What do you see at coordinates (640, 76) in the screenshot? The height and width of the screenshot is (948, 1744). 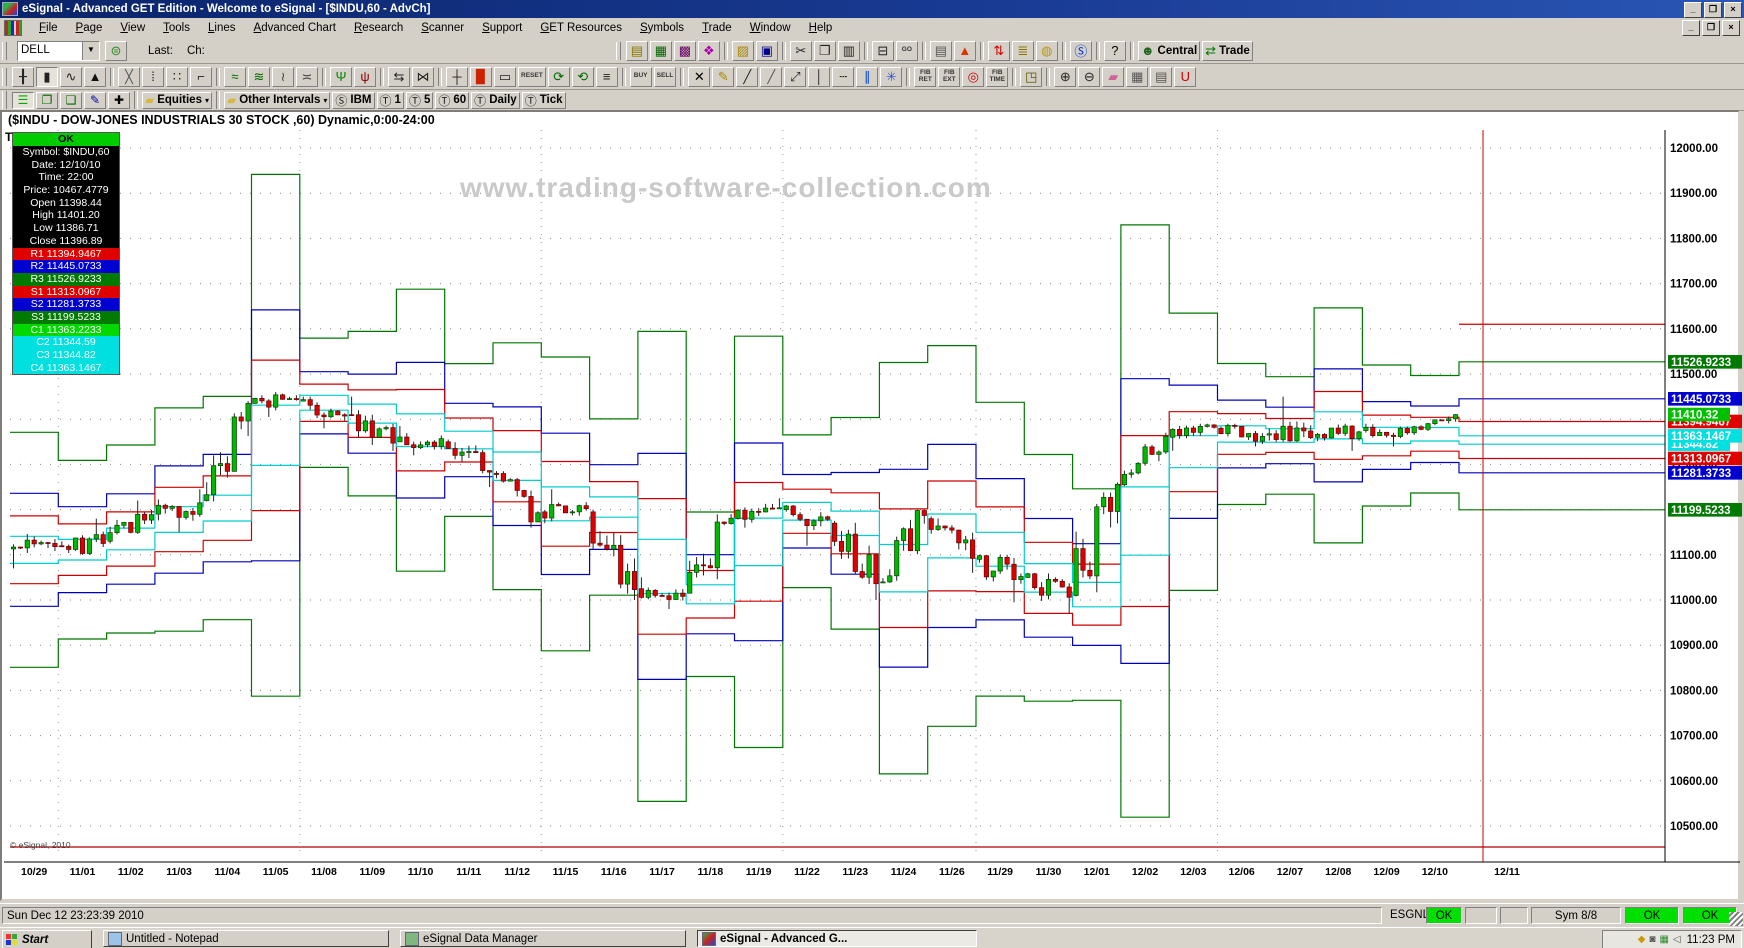 I see `buy-button: BUY` at bounding box center [640, 76].